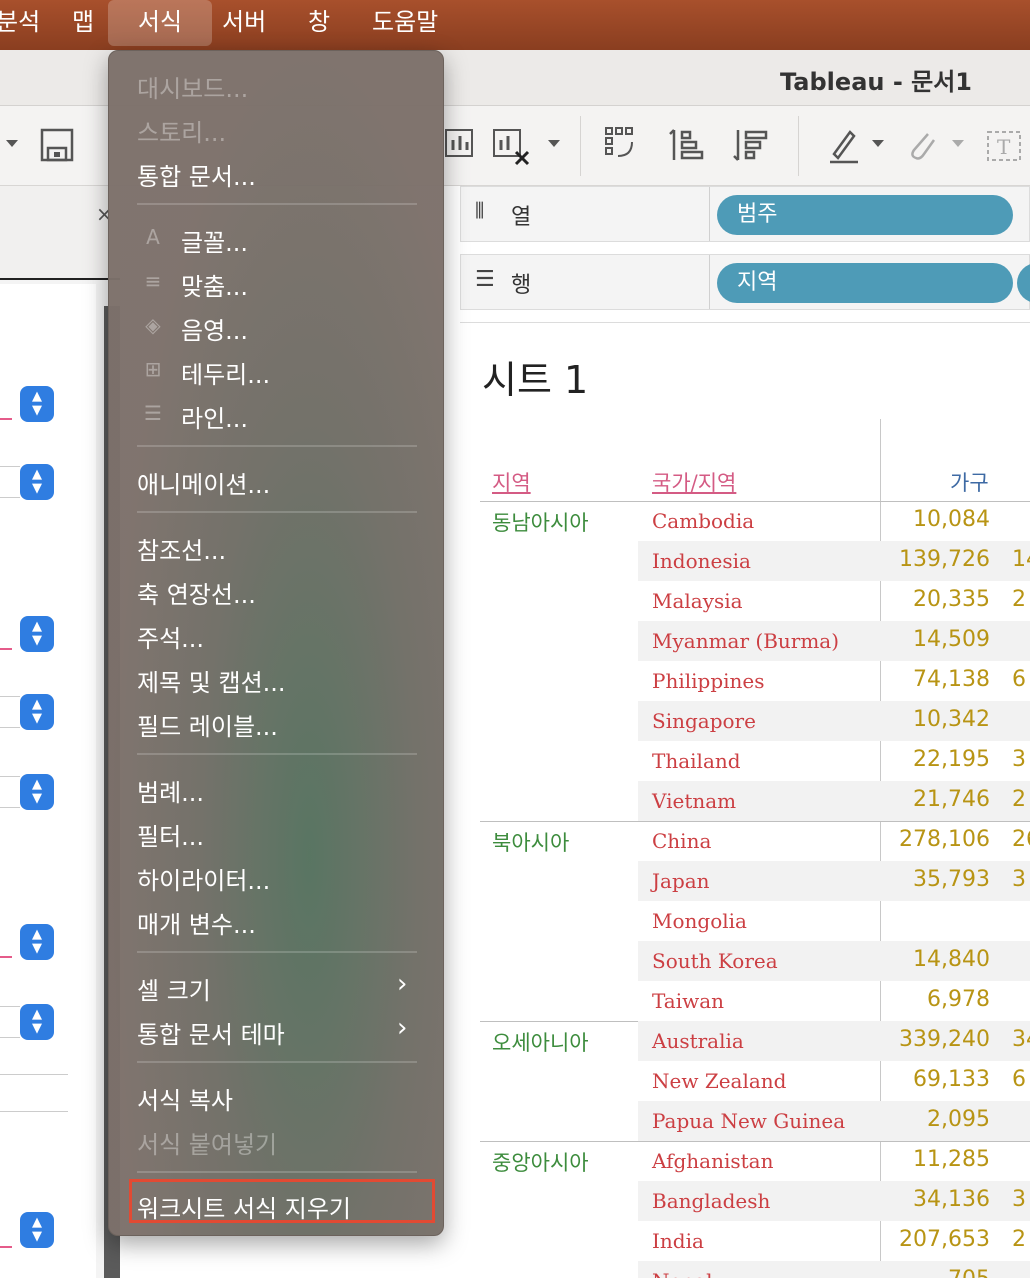 The width and height of the screenshot is (1030, 1278). Describe the element at coordinates (1021, 839) in the screenshot. I see `next-column-value-cell: 26` at that location.